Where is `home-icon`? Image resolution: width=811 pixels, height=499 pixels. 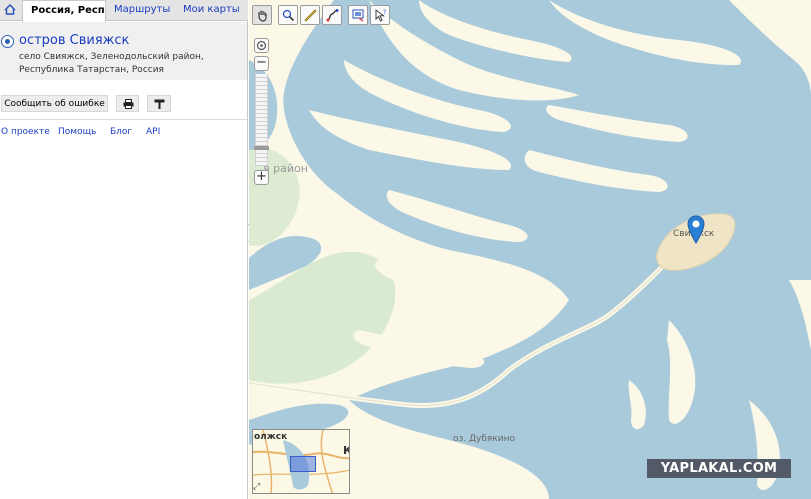 home-icon is located at coordinates (10, 9).